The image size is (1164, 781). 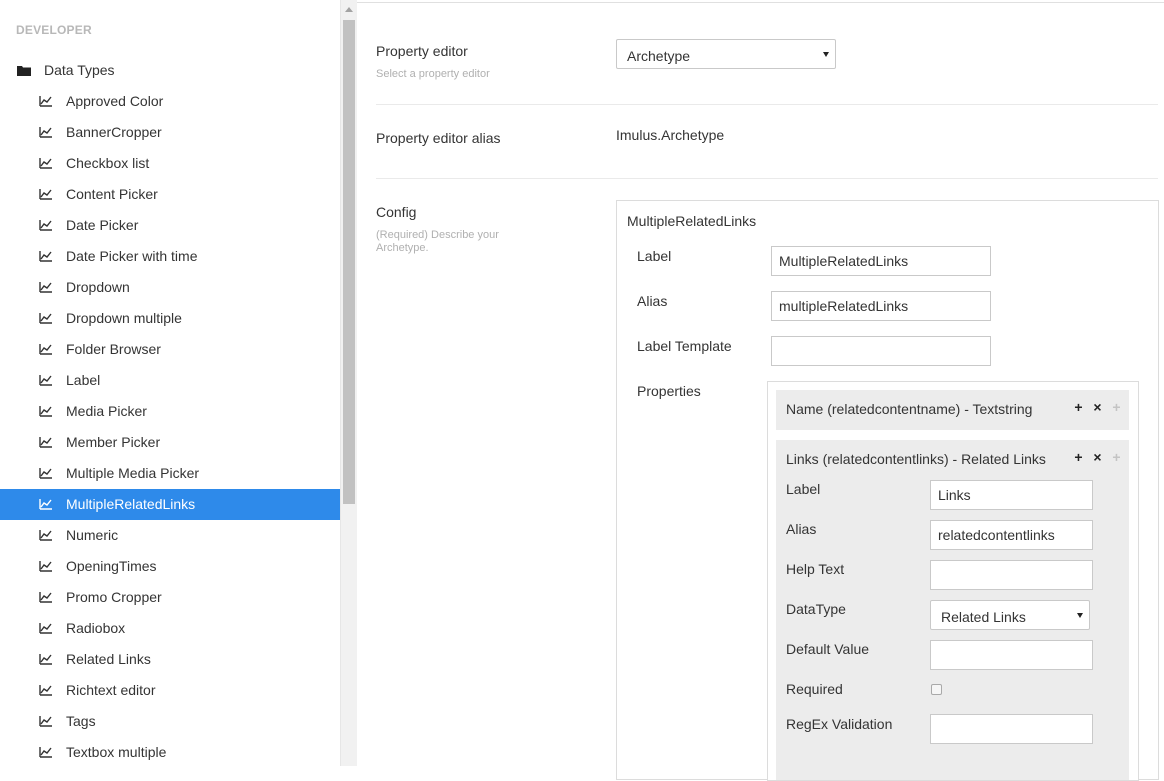 I want to click on prop-datatype-label: DataType, so click(x=816, y=609).